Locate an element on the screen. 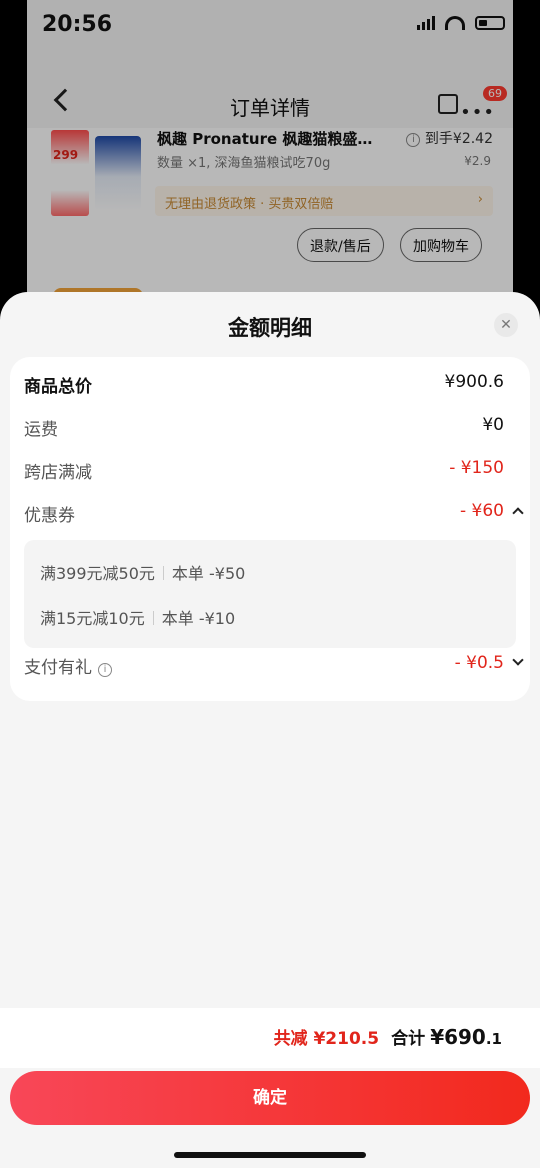 The width and height of the screenshot is (540, 1168). chevron-down-icon is located at coordinates (518, 660).